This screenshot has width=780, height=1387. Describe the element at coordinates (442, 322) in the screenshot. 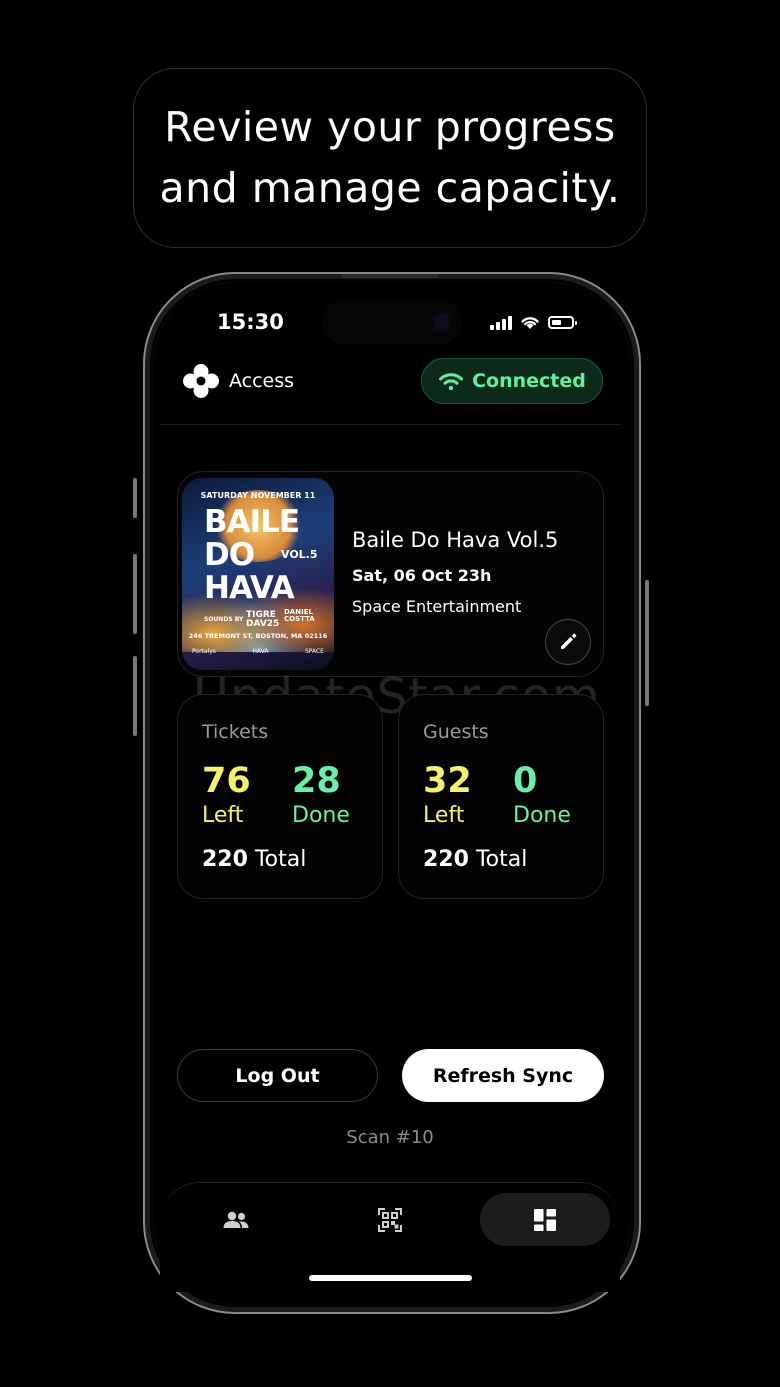

I see `camera-icon` at that location.